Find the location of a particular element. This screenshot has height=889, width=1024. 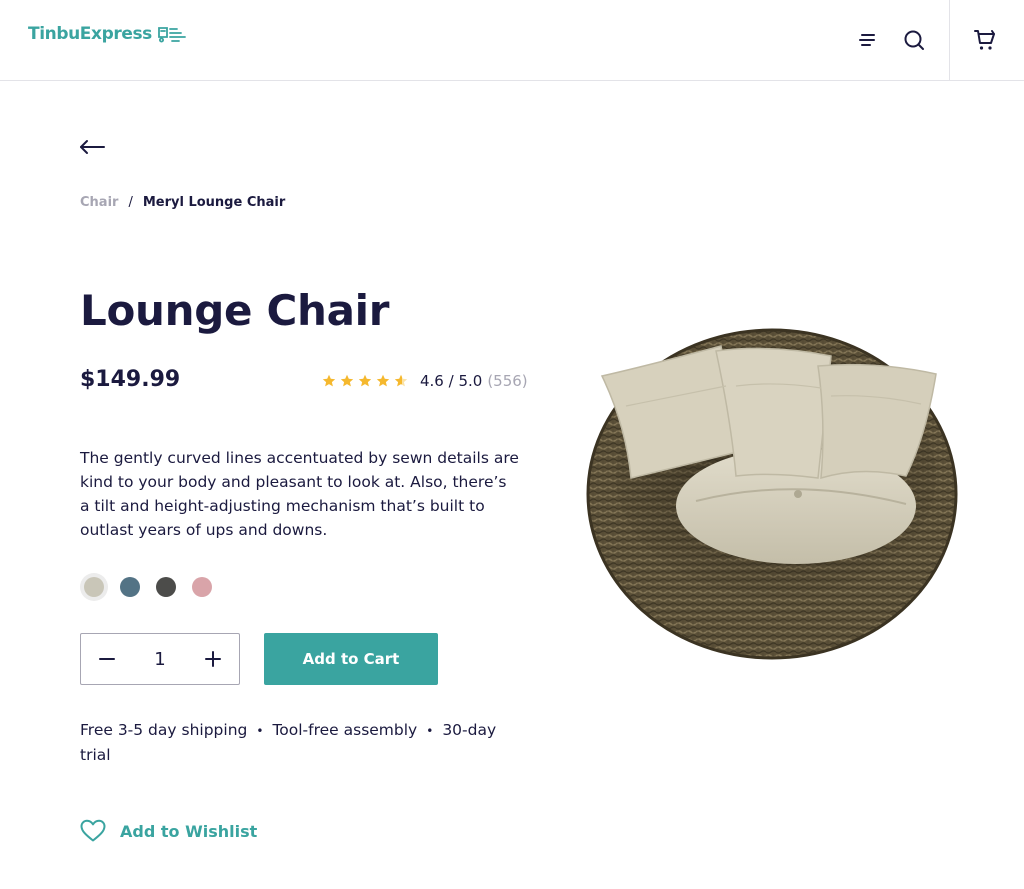

brand-logo: TinbuExpress is located at coordinates (107, 34).